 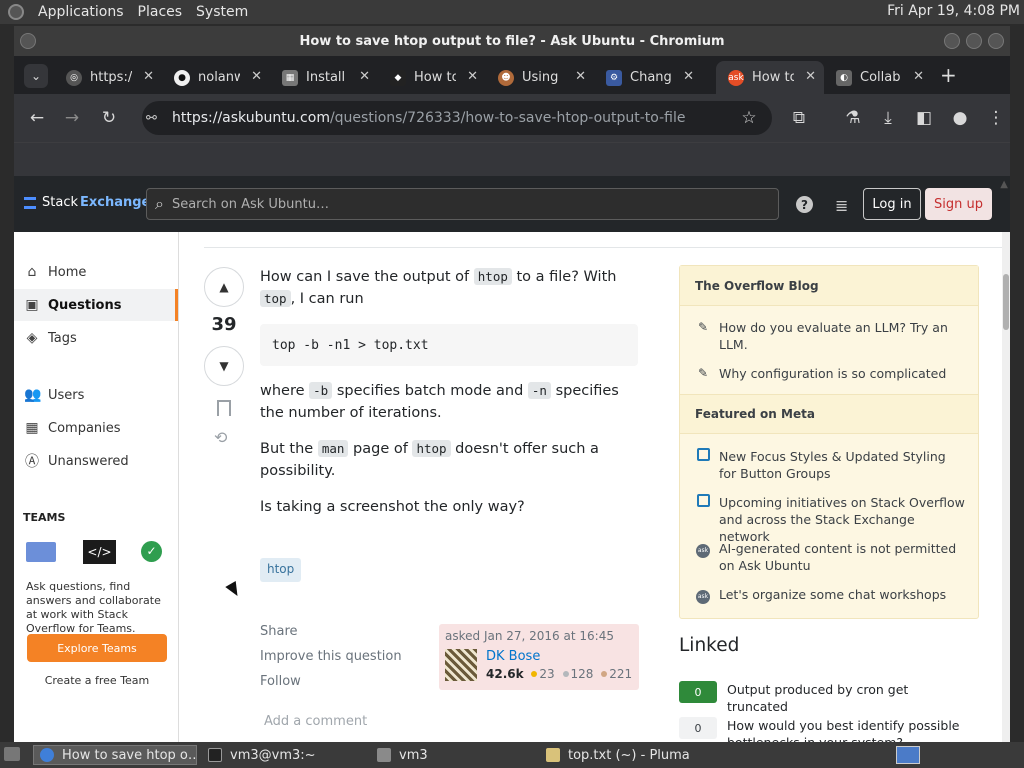 I want to click on avatar, so click(x=461, y=665).